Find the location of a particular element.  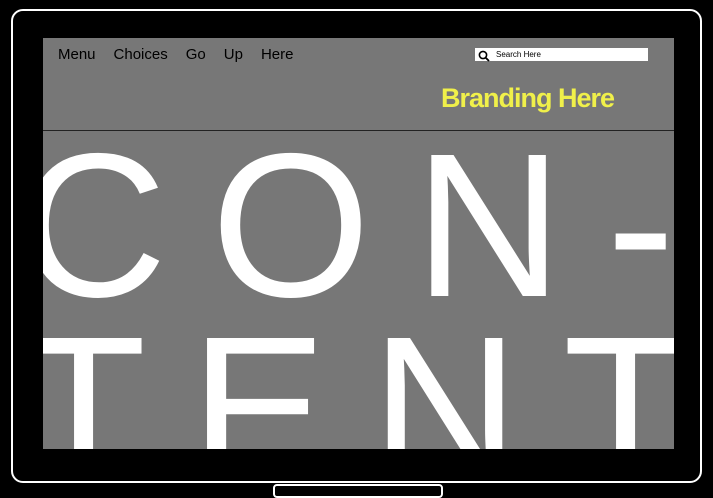

search-icon is located at coordinates (484, 55).